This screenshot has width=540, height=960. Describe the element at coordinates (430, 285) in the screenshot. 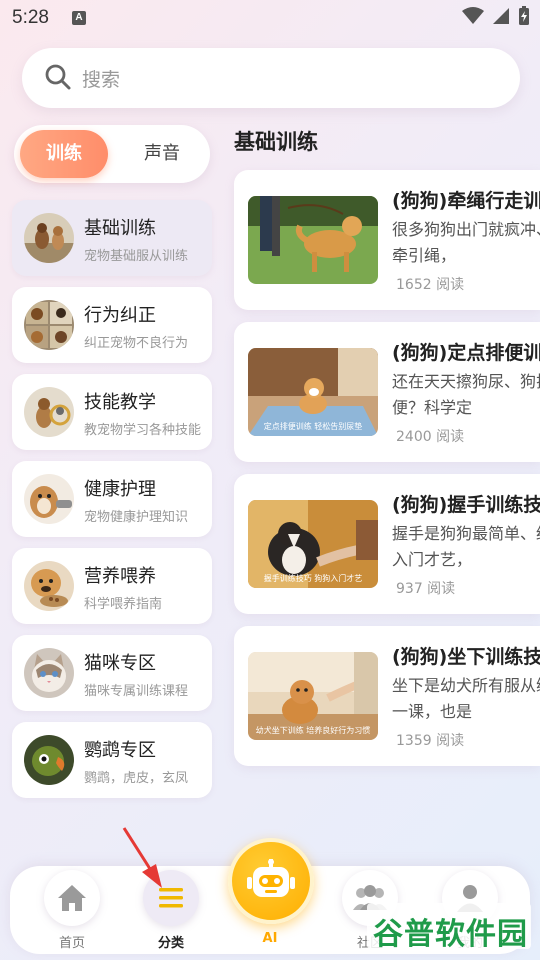

I see `article-read-count: 1652 阅读` at that location.